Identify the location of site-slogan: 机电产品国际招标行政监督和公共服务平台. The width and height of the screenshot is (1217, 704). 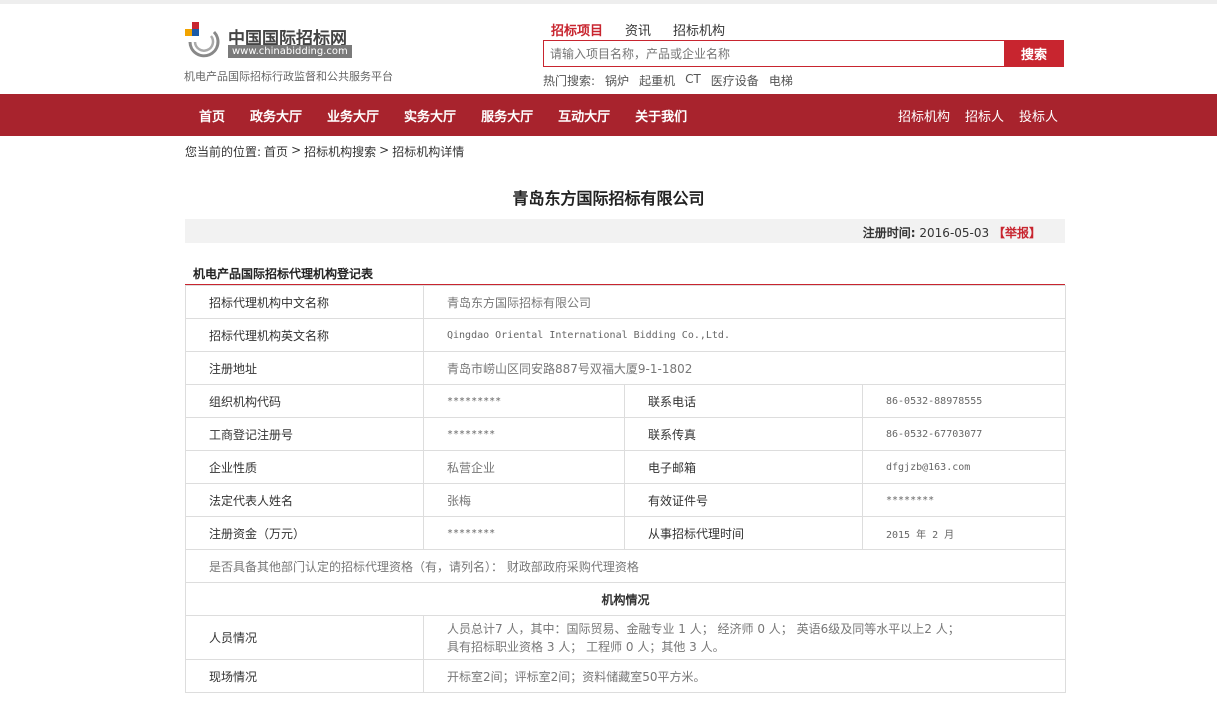
(288, 76).